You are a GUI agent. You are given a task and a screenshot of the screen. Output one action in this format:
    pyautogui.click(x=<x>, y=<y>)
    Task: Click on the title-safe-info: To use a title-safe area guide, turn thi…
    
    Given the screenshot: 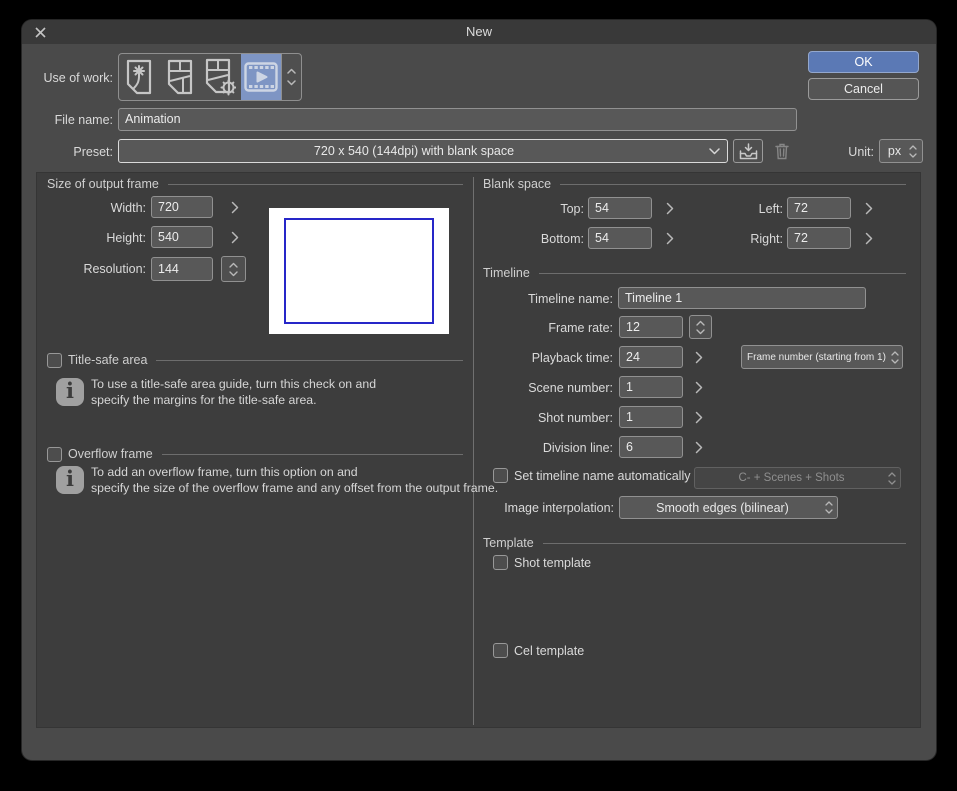 What is the action you would take?
    pyautogui.click(x=233, y=392)
    